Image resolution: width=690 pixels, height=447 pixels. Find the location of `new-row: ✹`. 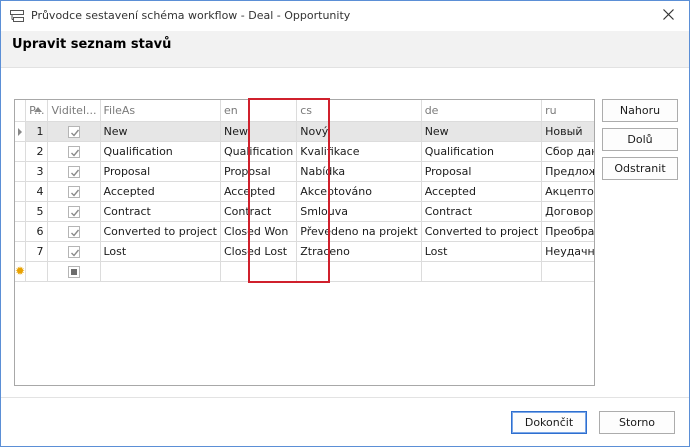

new-row: ✹ is located at coordinates (304, 271).